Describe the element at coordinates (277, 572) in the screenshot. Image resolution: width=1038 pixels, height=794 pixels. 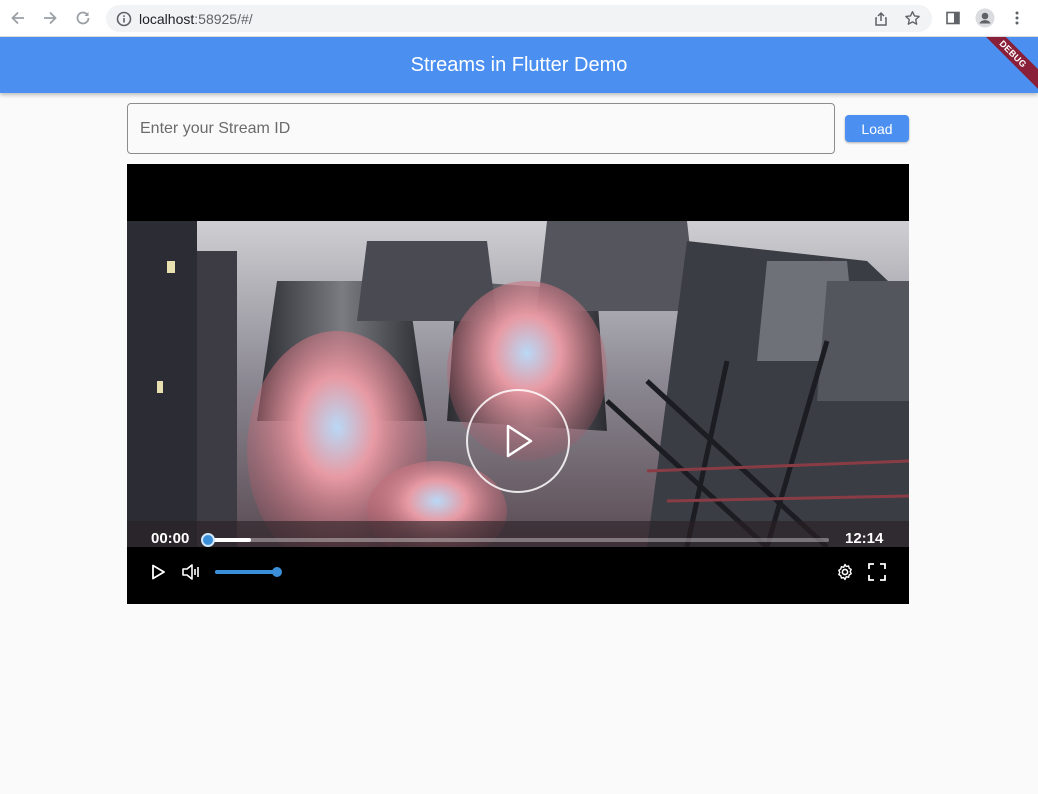
I see `volume-thumb` at that location.